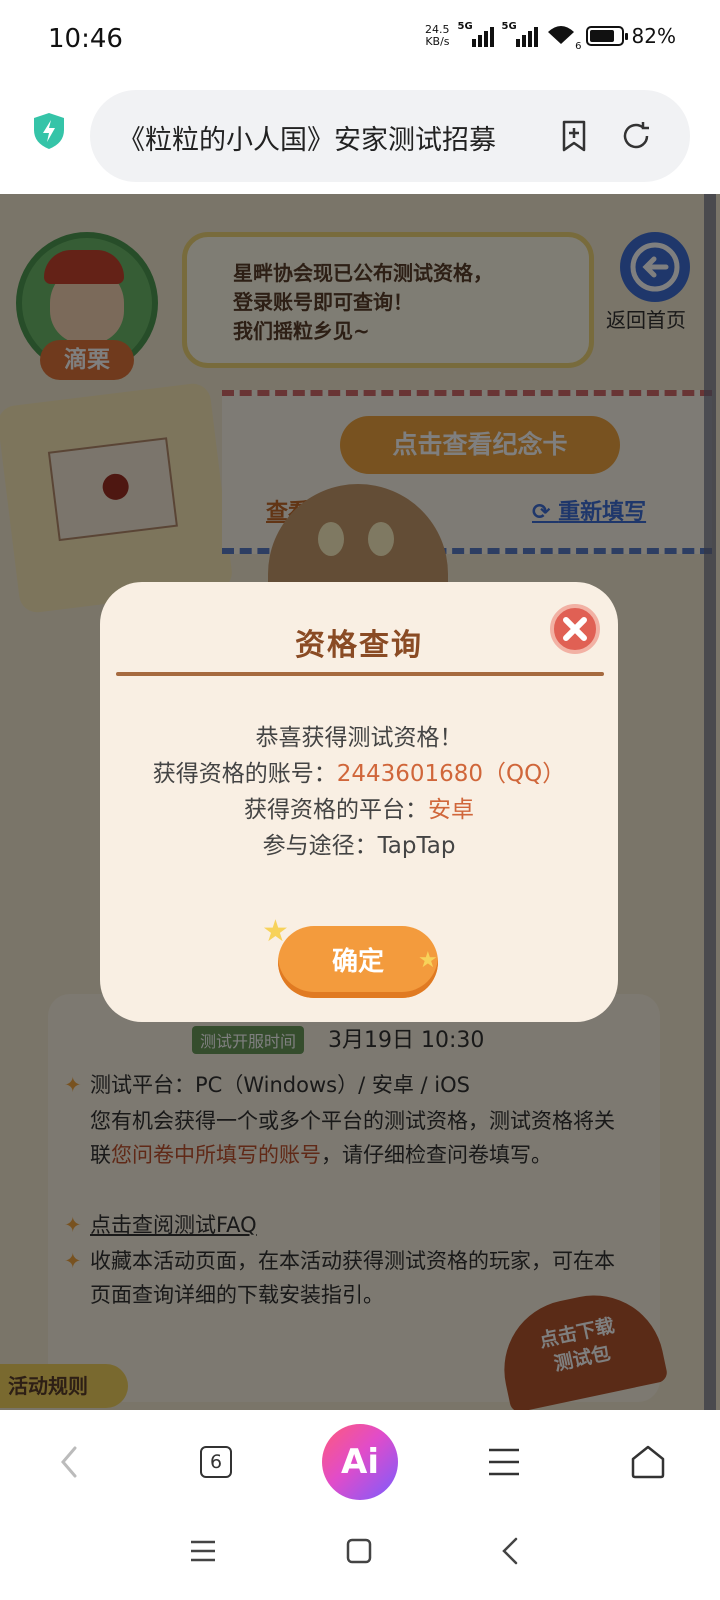 This screenshot has height=1600, width=720. I want to click on tab-count: 6, so click(216, 1462).